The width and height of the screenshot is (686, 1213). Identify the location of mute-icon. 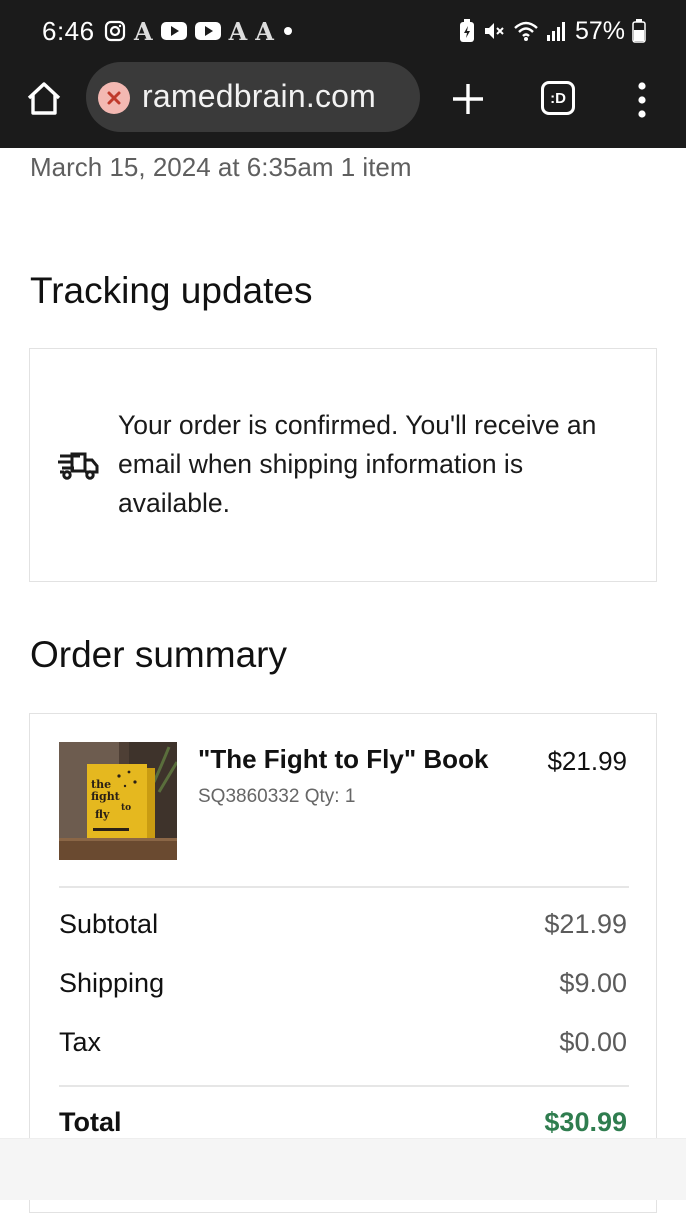
(494, 31).